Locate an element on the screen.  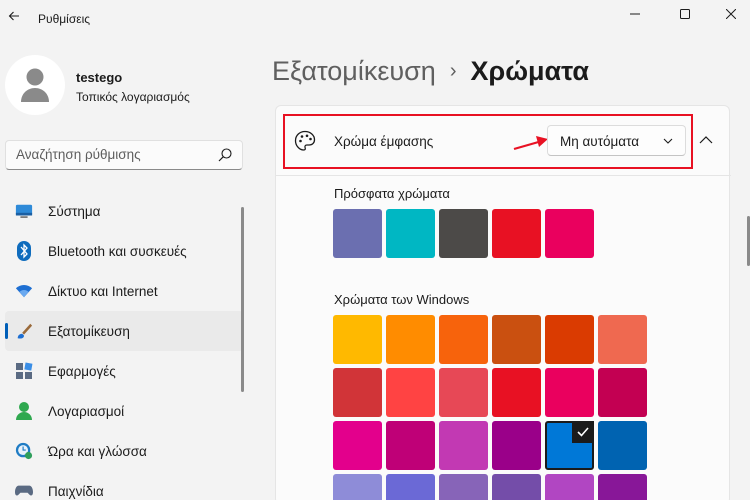
title-bar: Ρυθμίσεις is located at coordinates (375, 16).